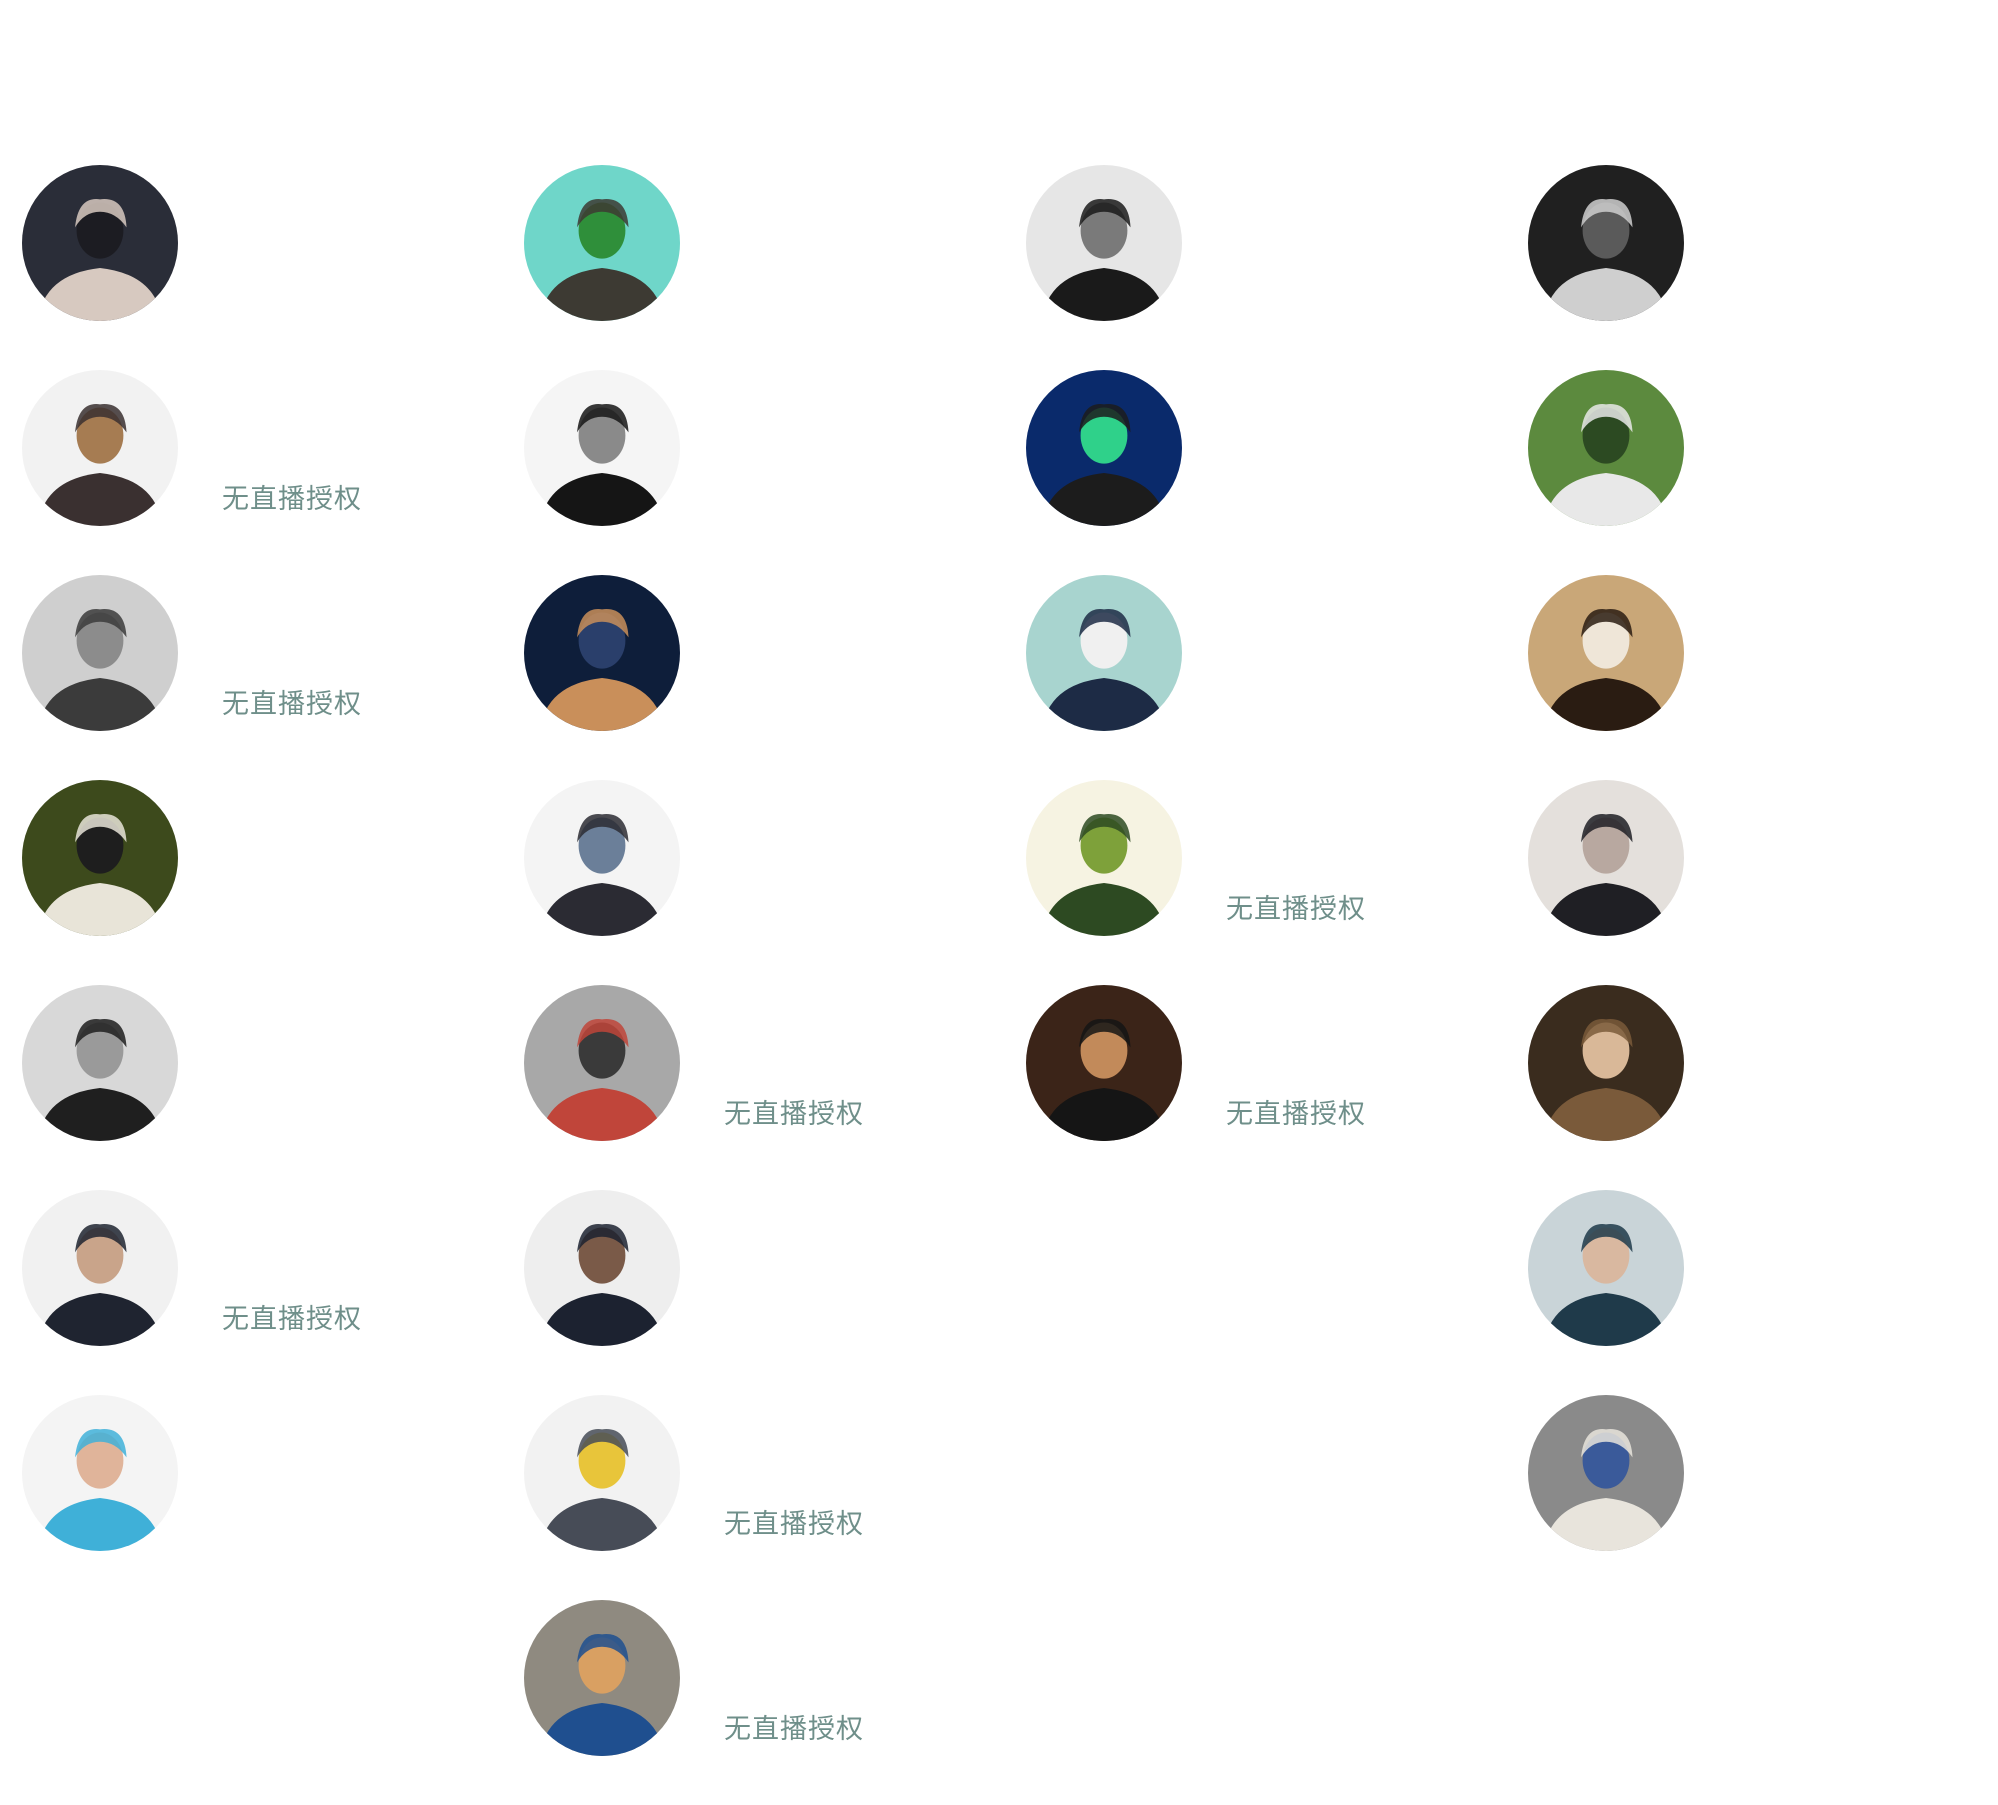 The width and height of the screenshot is (1998, 1805). I want to click on top-bar, so click(999, 20).